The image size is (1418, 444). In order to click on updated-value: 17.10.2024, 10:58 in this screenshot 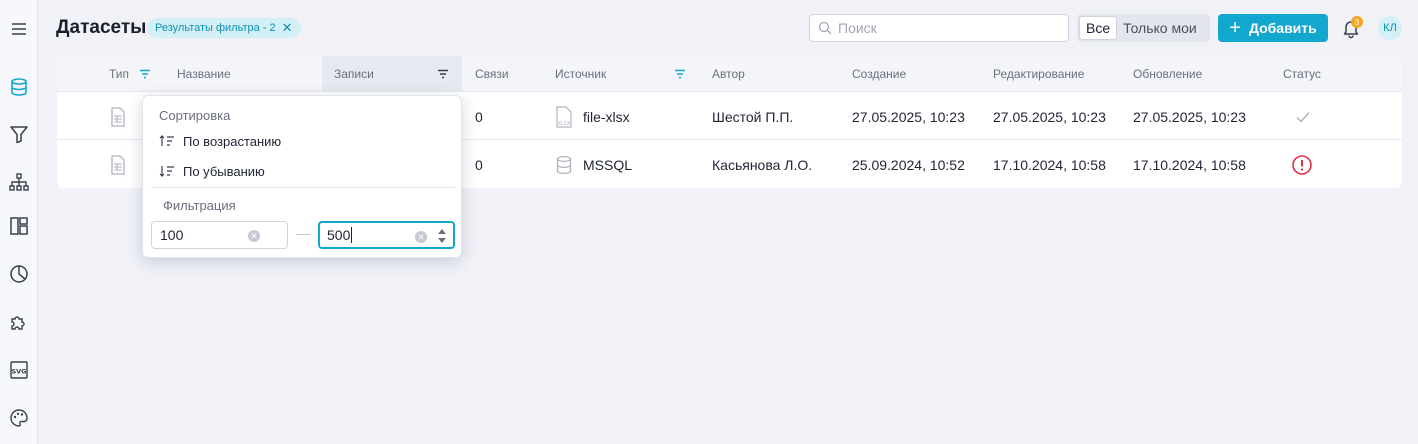, I will do `click(1189, 164)`.